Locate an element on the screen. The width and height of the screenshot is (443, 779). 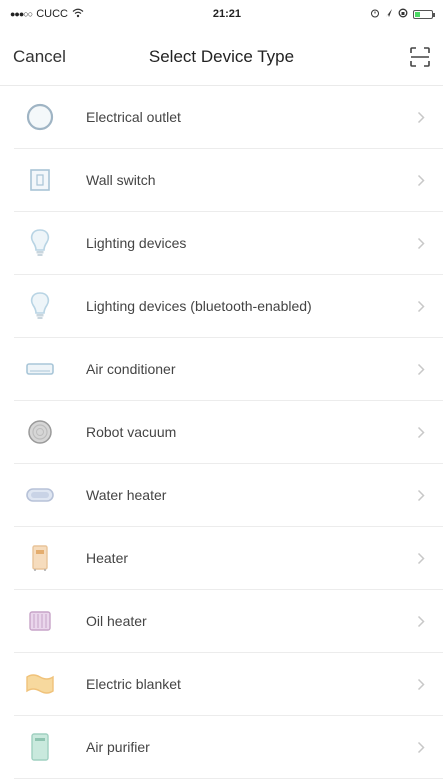
outlet-icon is located at coordinates (40, 117).